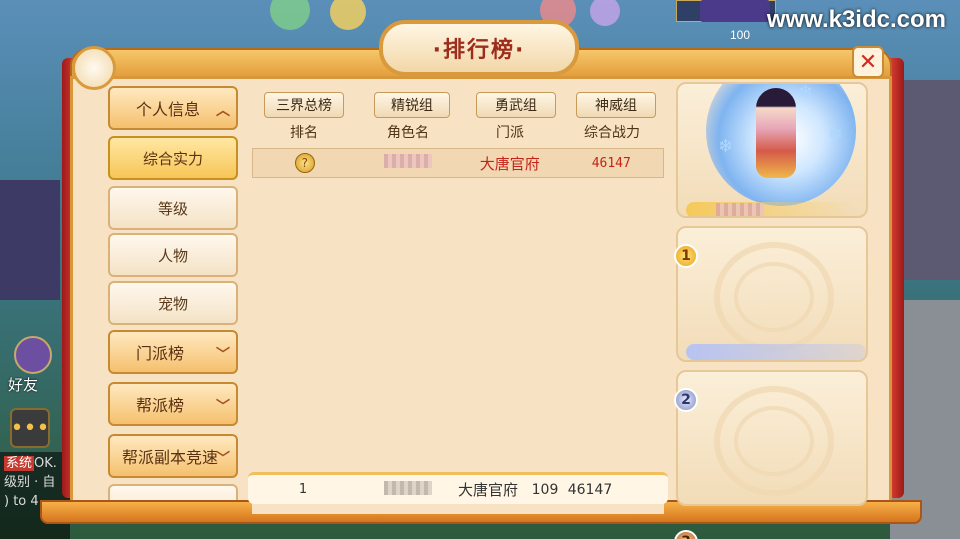 This screenshot has width=960, height=539. I want to click on tab-divine: 神威组, so click(616, 105).